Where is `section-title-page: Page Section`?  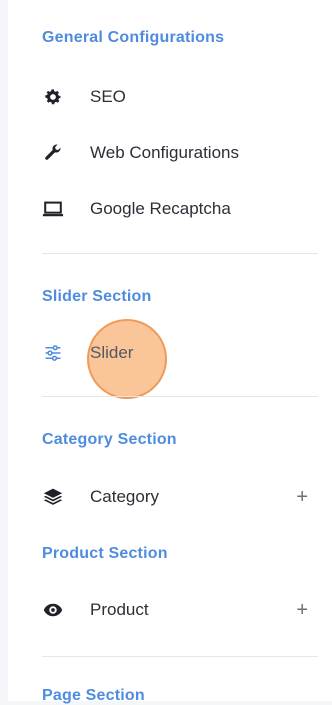
section-title-page: Page Section is located at coordinates (93, 695).